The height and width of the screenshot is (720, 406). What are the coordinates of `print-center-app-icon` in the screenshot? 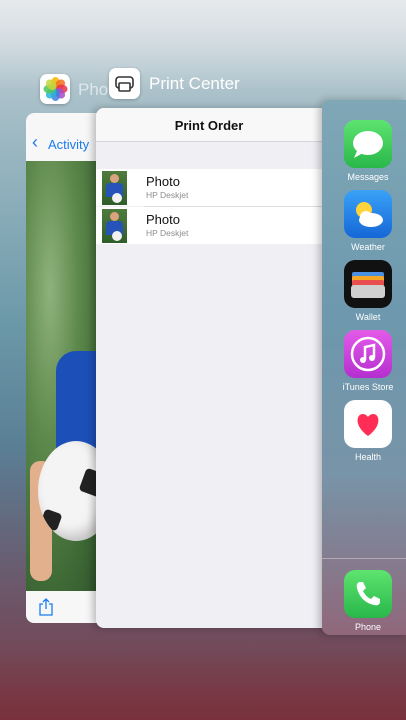 It's located at (124, 83).